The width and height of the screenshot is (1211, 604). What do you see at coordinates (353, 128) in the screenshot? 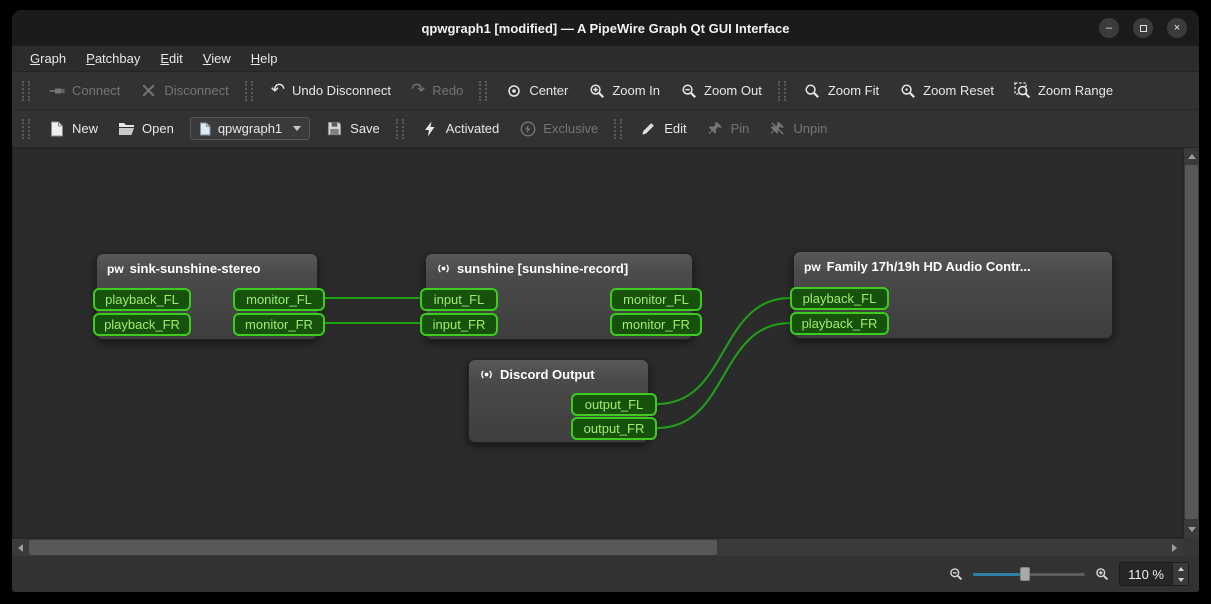
I see `save-button: Save` at bounding box center [353, 128].